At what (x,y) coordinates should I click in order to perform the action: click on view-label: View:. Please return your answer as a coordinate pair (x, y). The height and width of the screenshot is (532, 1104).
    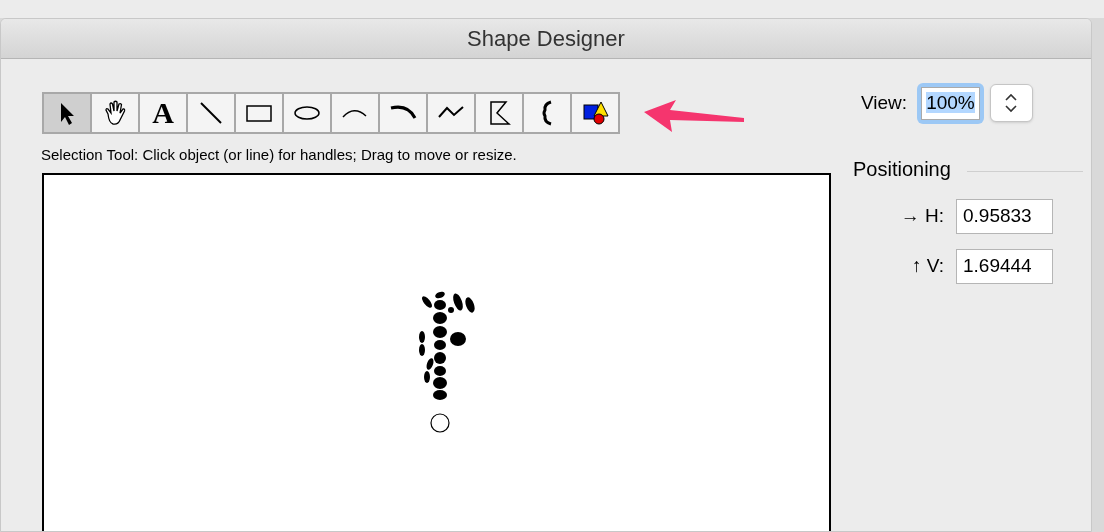
    Looking at the image, I should click on (884, 103).